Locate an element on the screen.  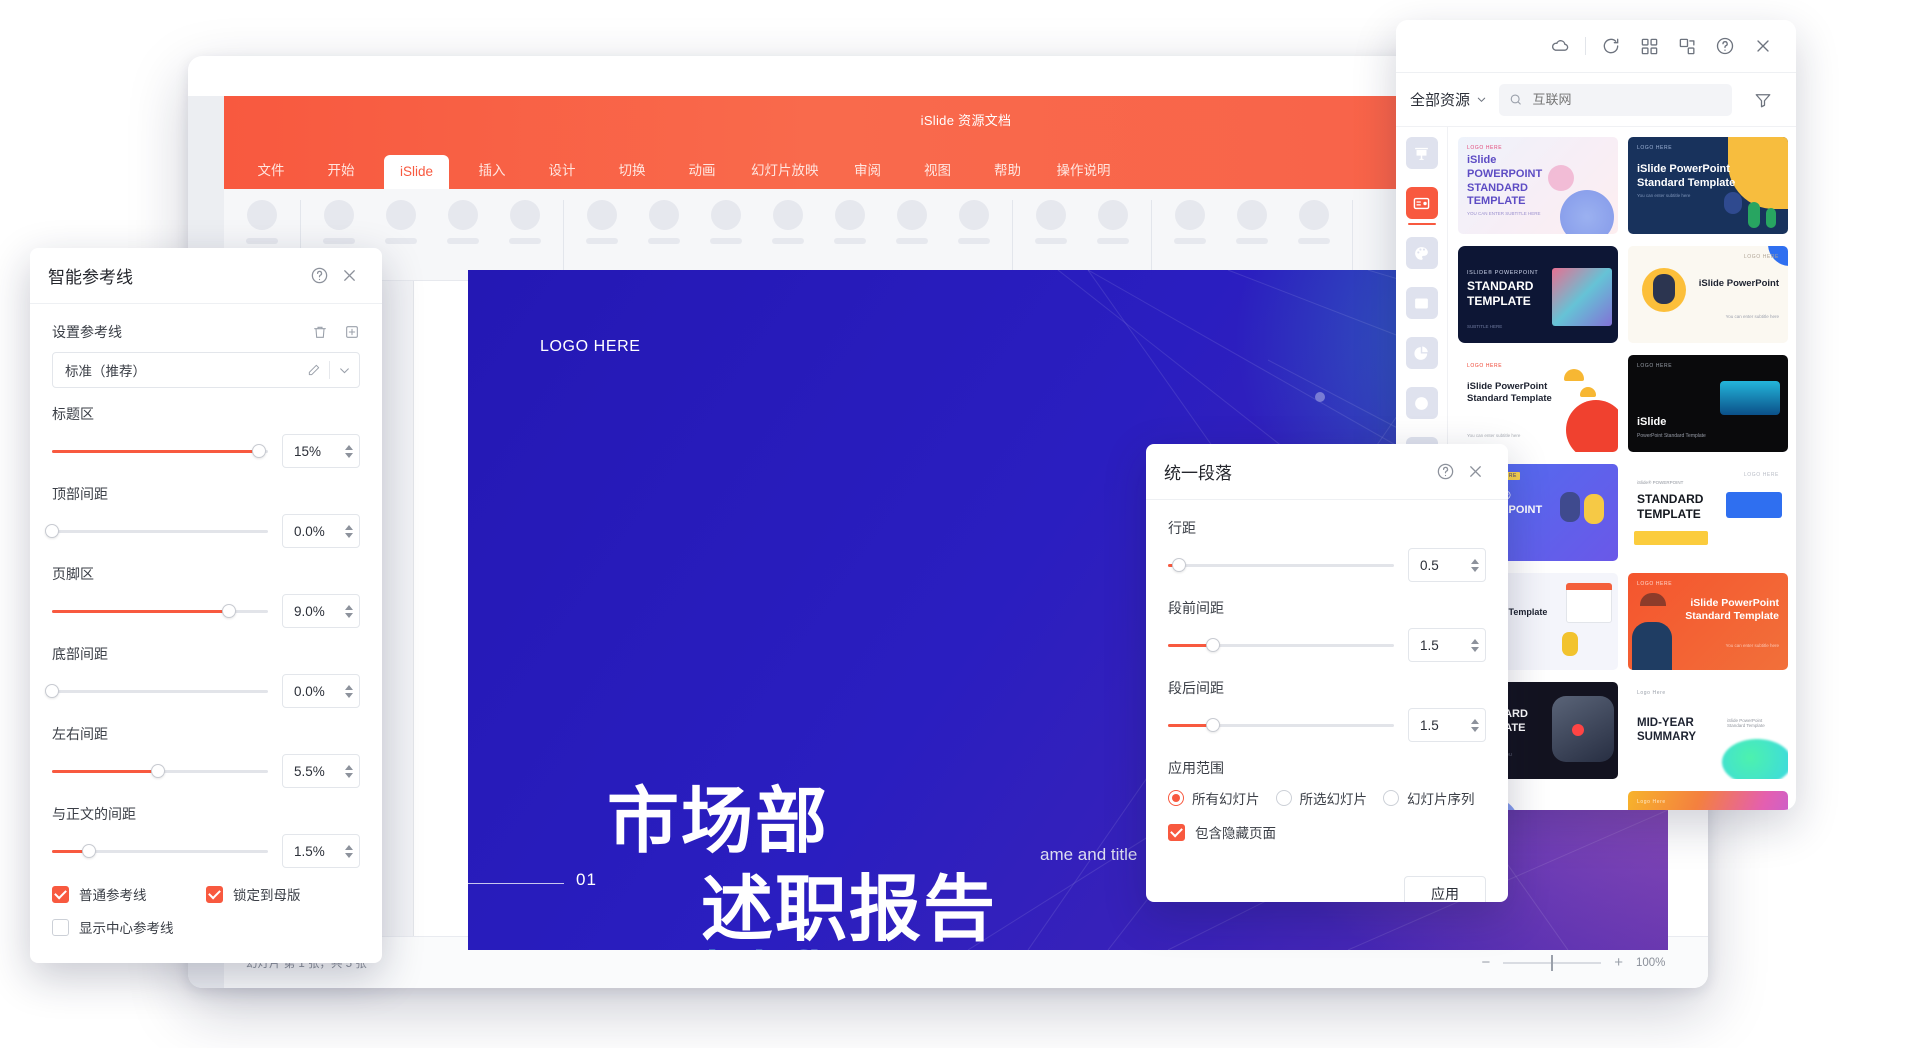
zoom-out-button: − is located at coordinates (1485, 962).